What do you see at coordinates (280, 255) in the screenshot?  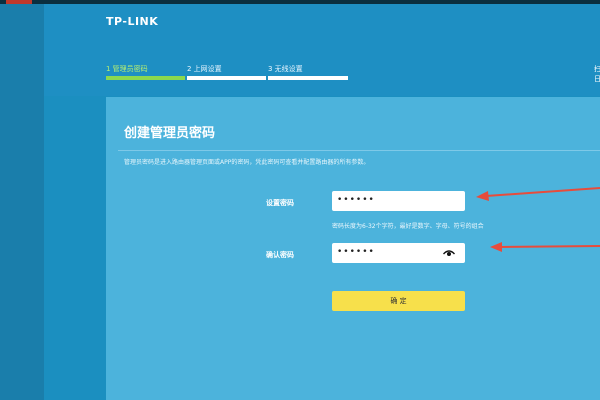 I see `confirm-password-label: 确认密码` at bounding box center [280, 255].